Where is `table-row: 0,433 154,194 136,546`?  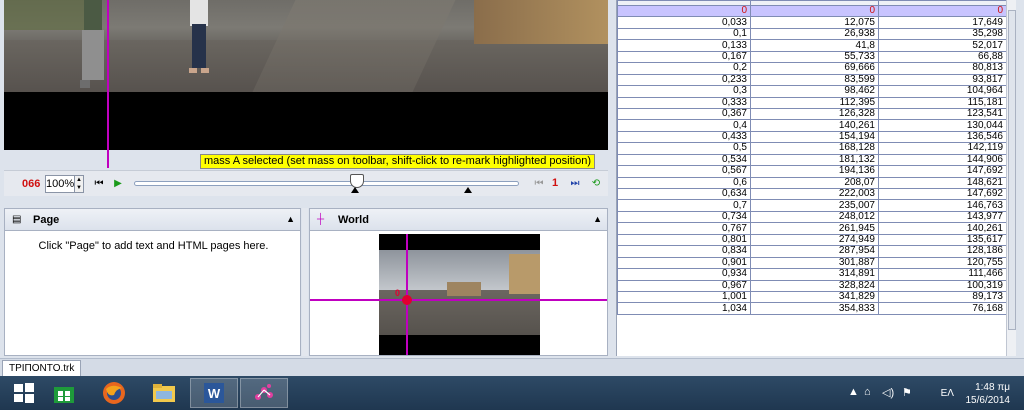
table-row: 0,433 154,194 136,546 is located at coordinates (812, 137).